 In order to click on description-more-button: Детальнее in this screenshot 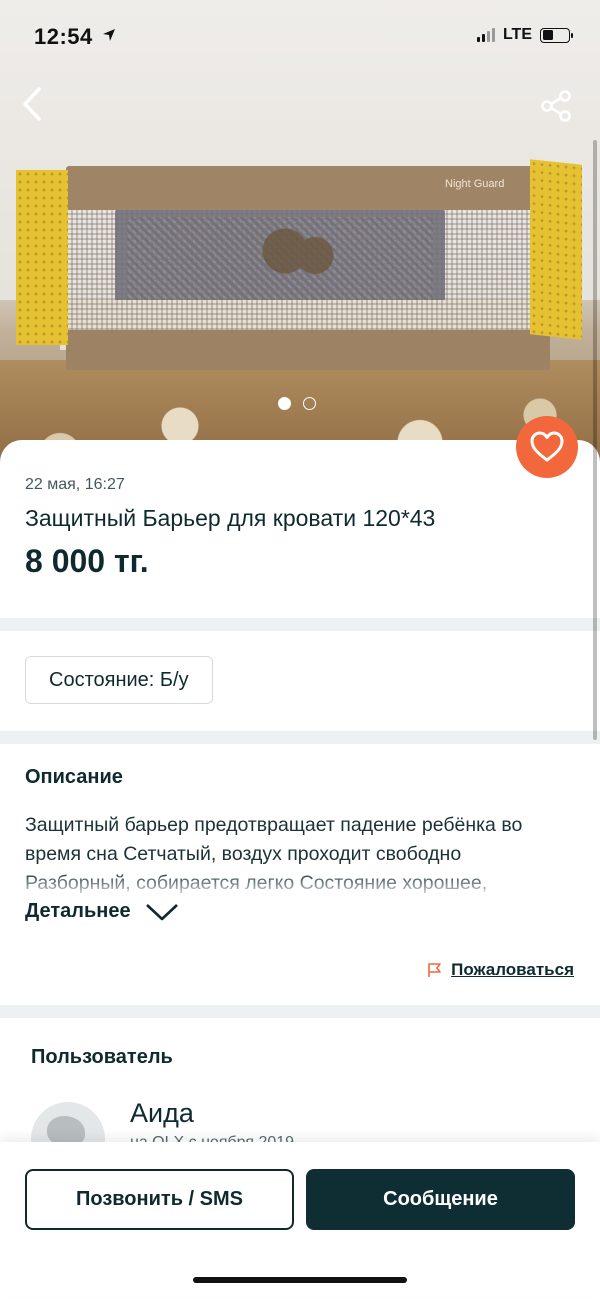, I will do `click(102, 911)`.